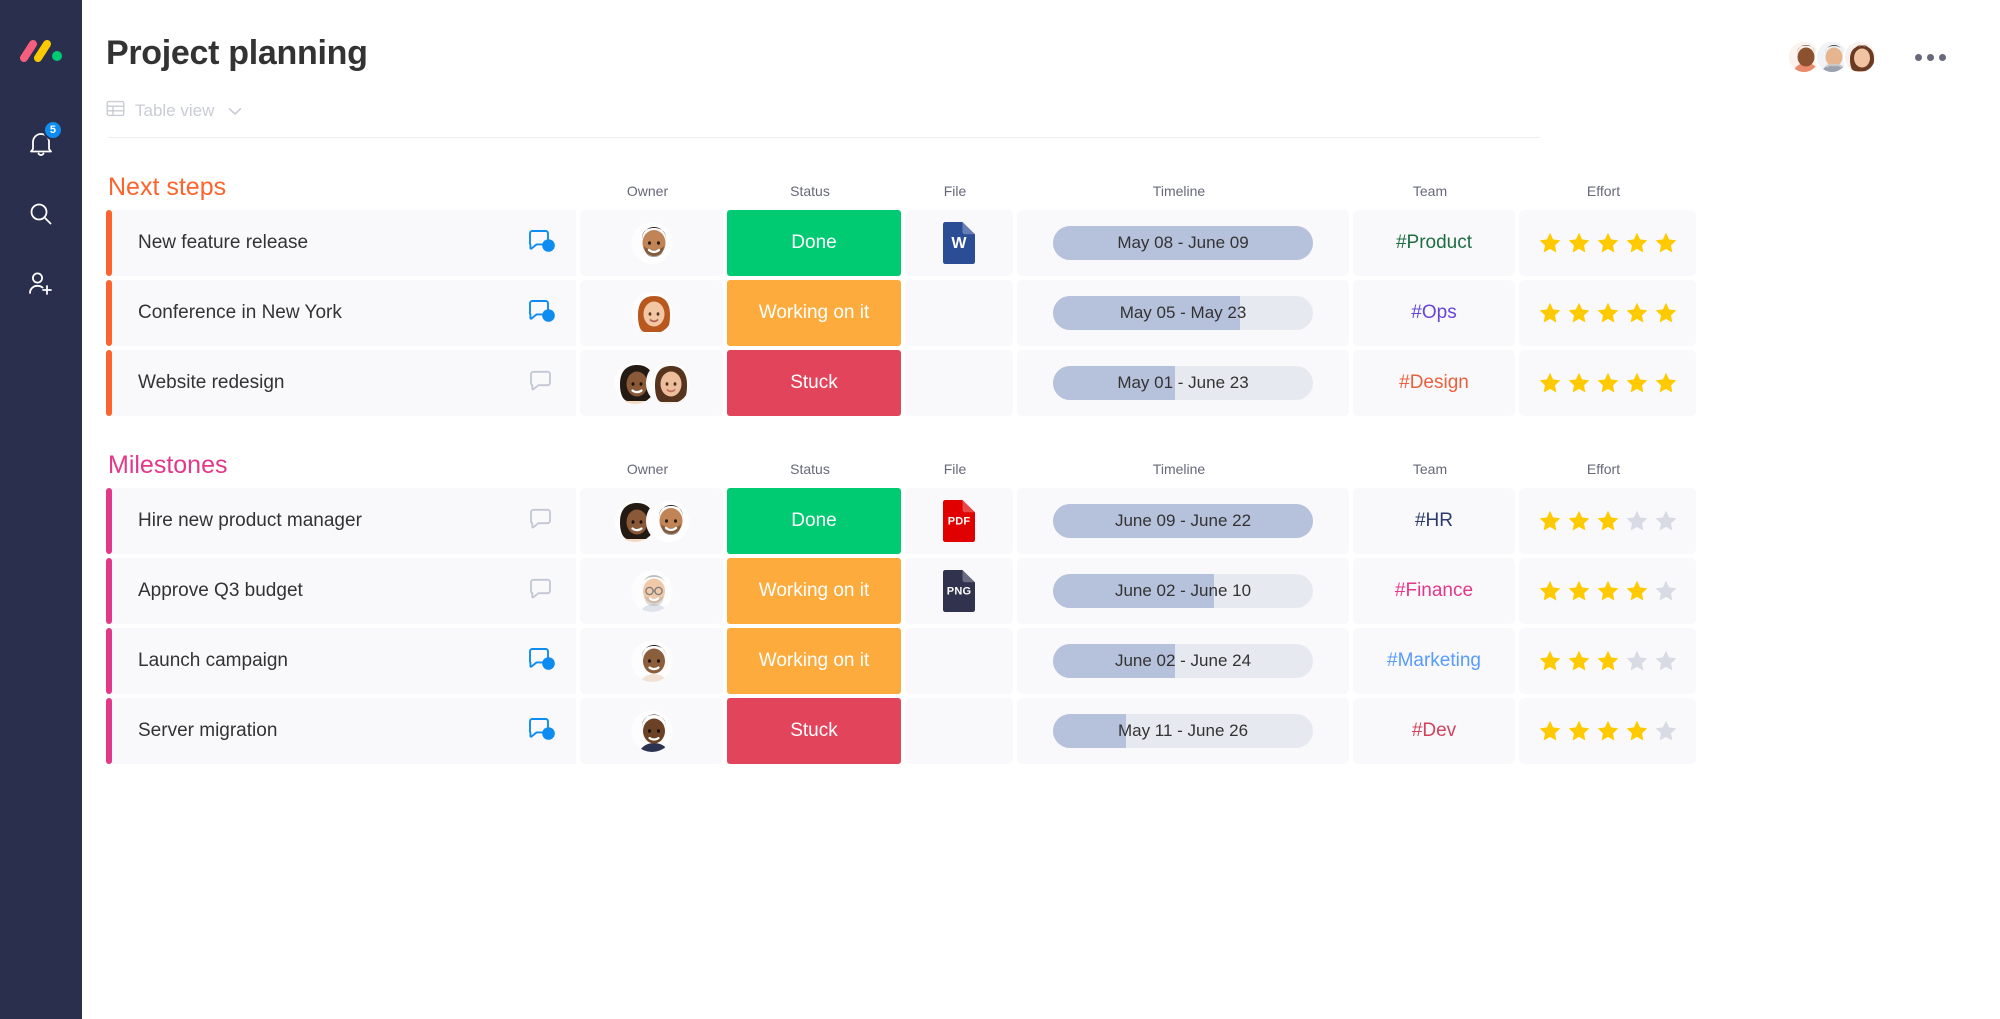  I want to click on timeline-cell: May 05 - May 23, so click(1183, 313).